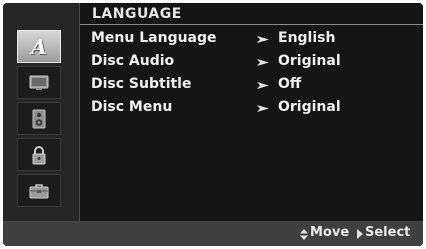  Describe the element at coordinates (330, 232) in the screenshot. I see `move-hint: Move` at that location.